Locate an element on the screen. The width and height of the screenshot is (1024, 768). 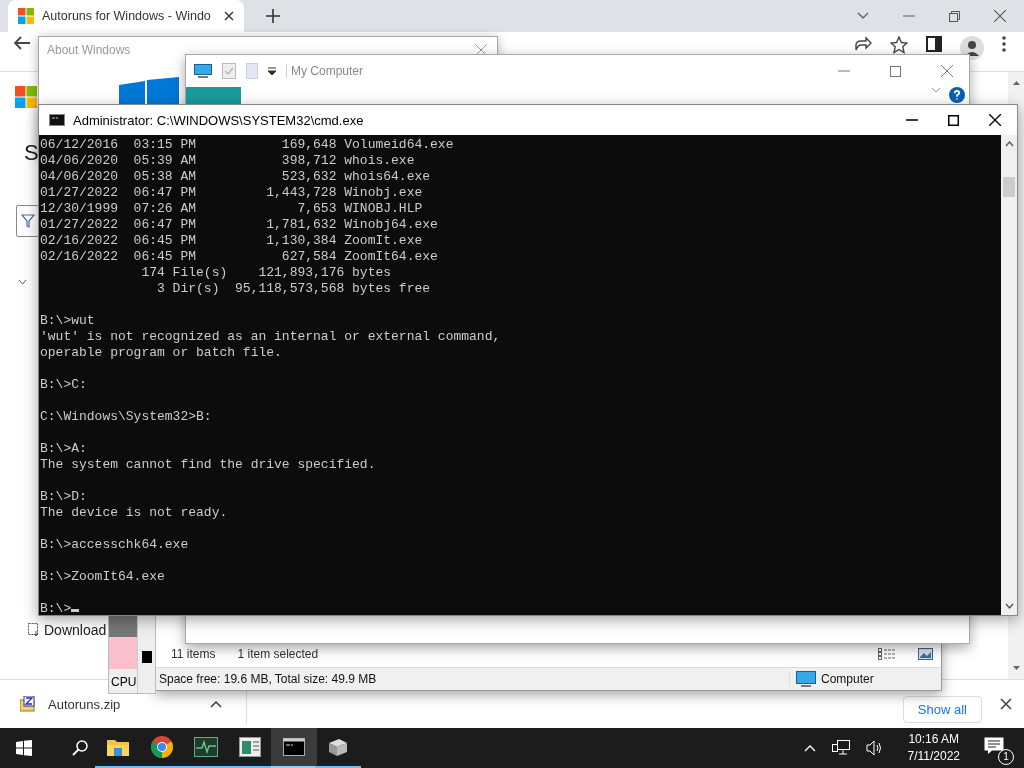
download-link: Download is located at coordinates (67, 630).